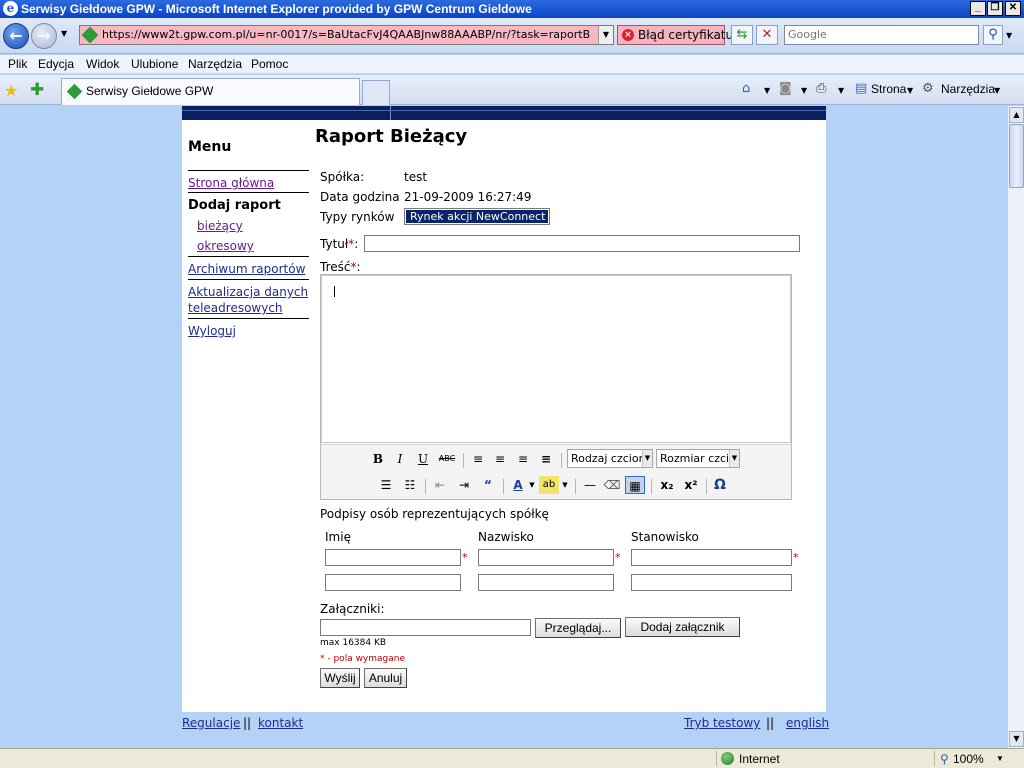 The height and width of the screenshot is (768, 1024). Describe the element at coordinates (220, 226) in the screenshot. I see `sidebar-item-current: bieżący` at that location.